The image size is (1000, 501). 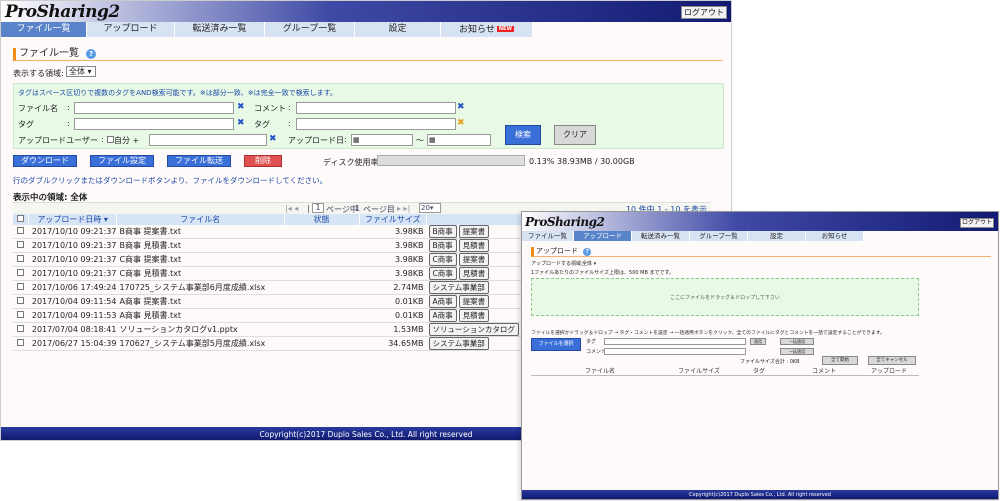 What do you see at coordinates (589, 263) in the screenshot?
I see `upload-scope-select: 全体 ▾` at bounding box center [589, 263].